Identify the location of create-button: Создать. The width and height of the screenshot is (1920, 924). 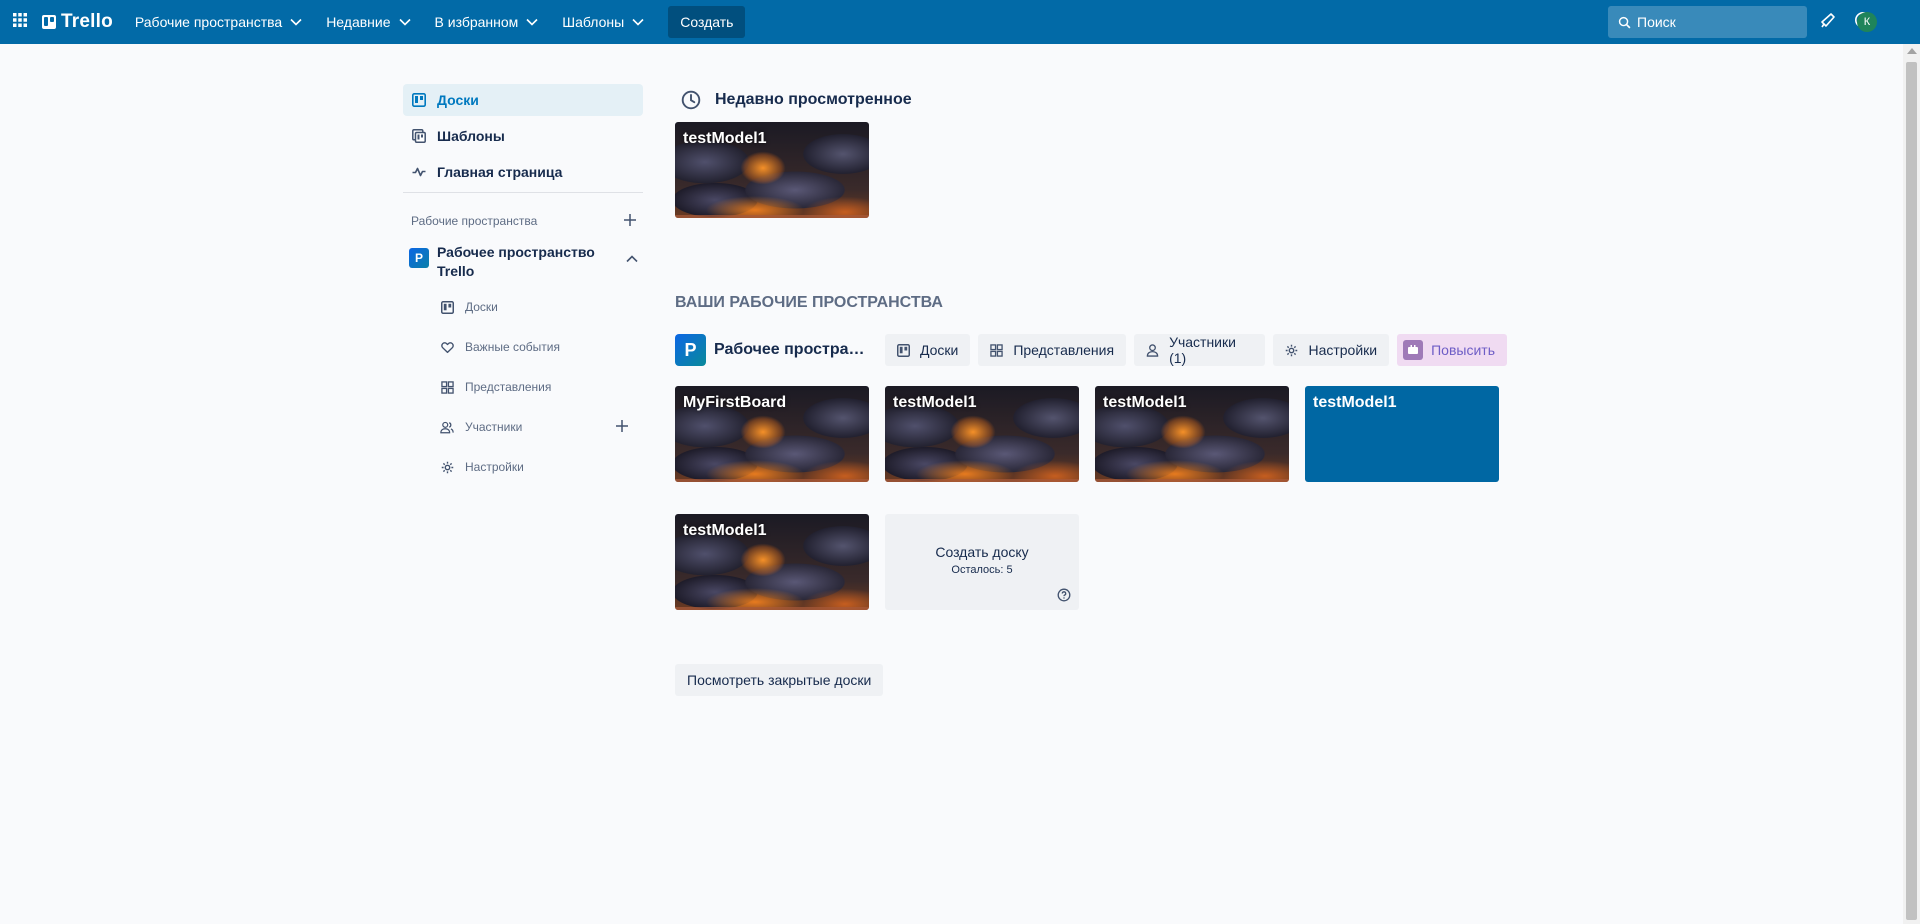
(707, 22).